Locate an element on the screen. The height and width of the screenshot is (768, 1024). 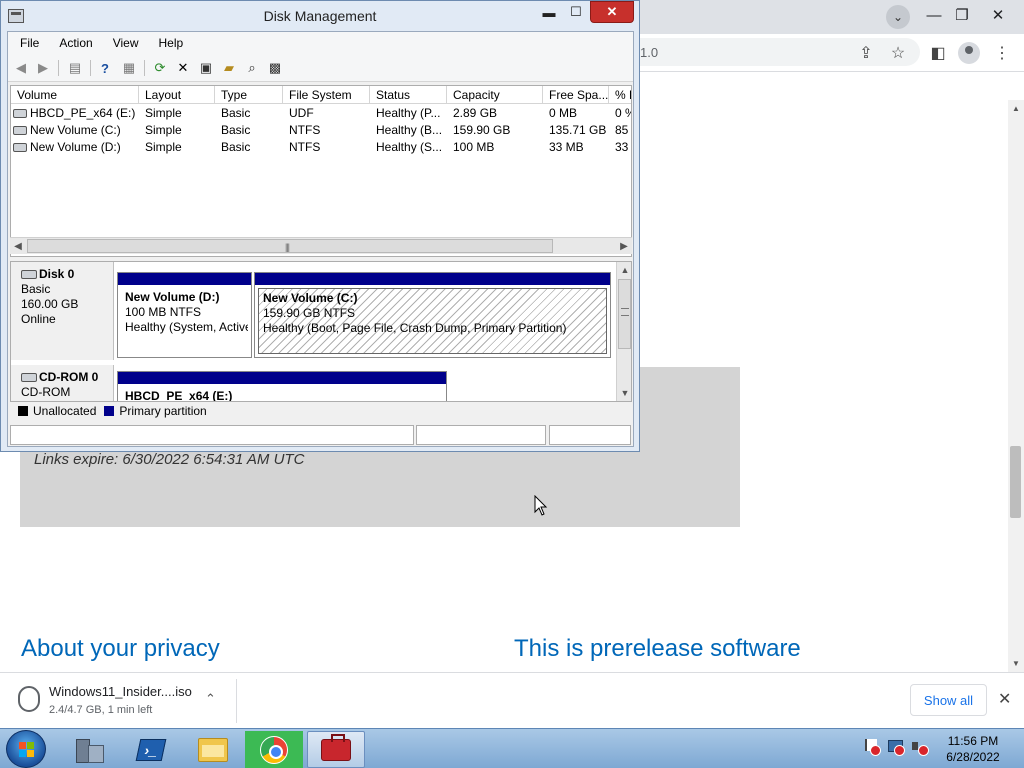
column-status: Status is located at coordinates (408, 95).